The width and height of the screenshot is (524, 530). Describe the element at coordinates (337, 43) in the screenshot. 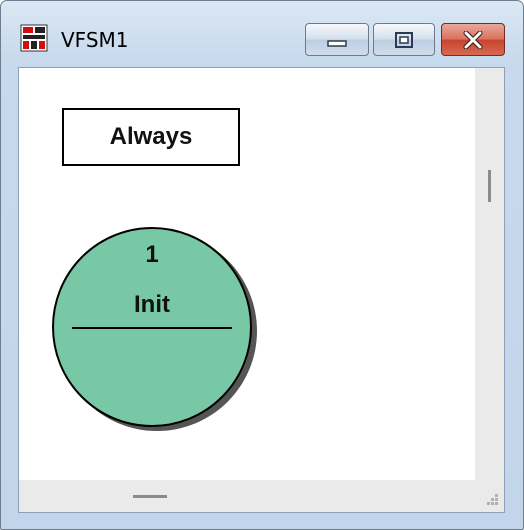

I see `minimize-icon` at that location.